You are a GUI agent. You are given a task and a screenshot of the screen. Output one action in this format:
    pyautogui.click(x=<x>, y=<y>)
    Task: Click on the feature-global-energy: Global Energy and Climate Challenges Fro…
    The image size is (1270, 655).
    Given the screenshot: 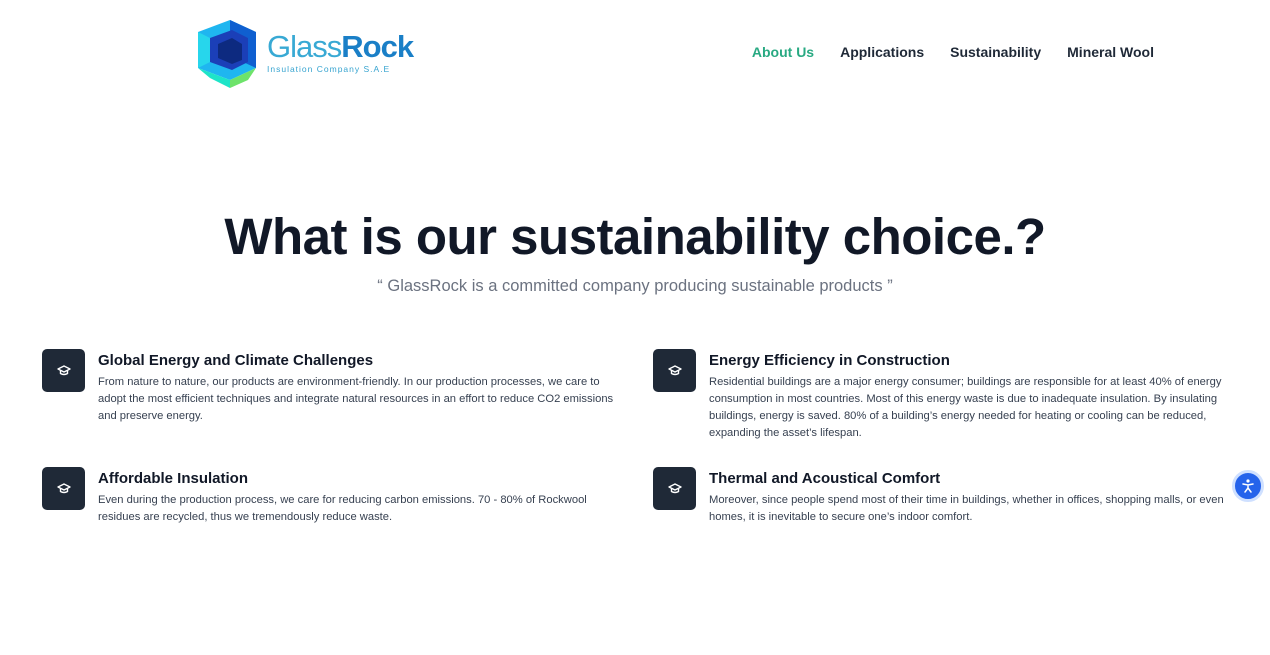 What is the action you would take?
    pyautogui.click(x=334, y=387)
    